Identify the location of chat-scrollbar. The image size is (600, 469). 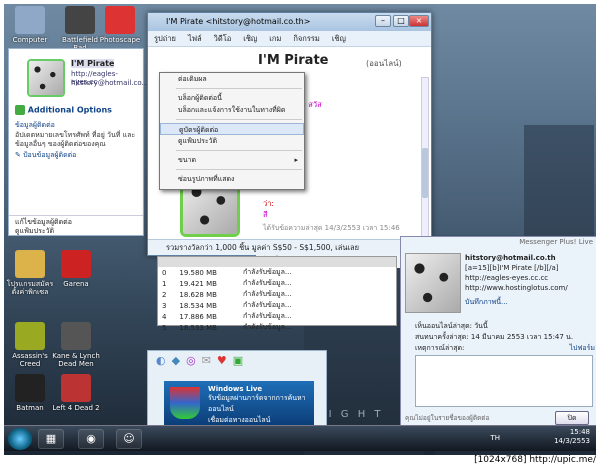
(425, 163).